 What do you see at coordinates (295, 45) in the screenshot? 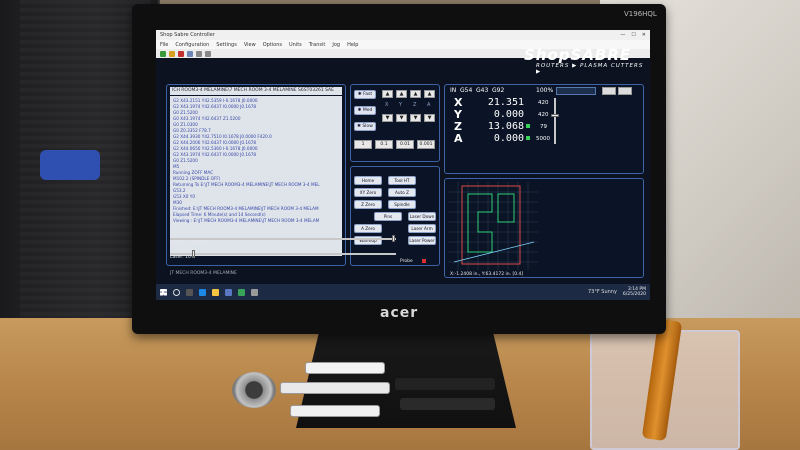
I see `menu-units: Units` at bounding box center [295, 45].